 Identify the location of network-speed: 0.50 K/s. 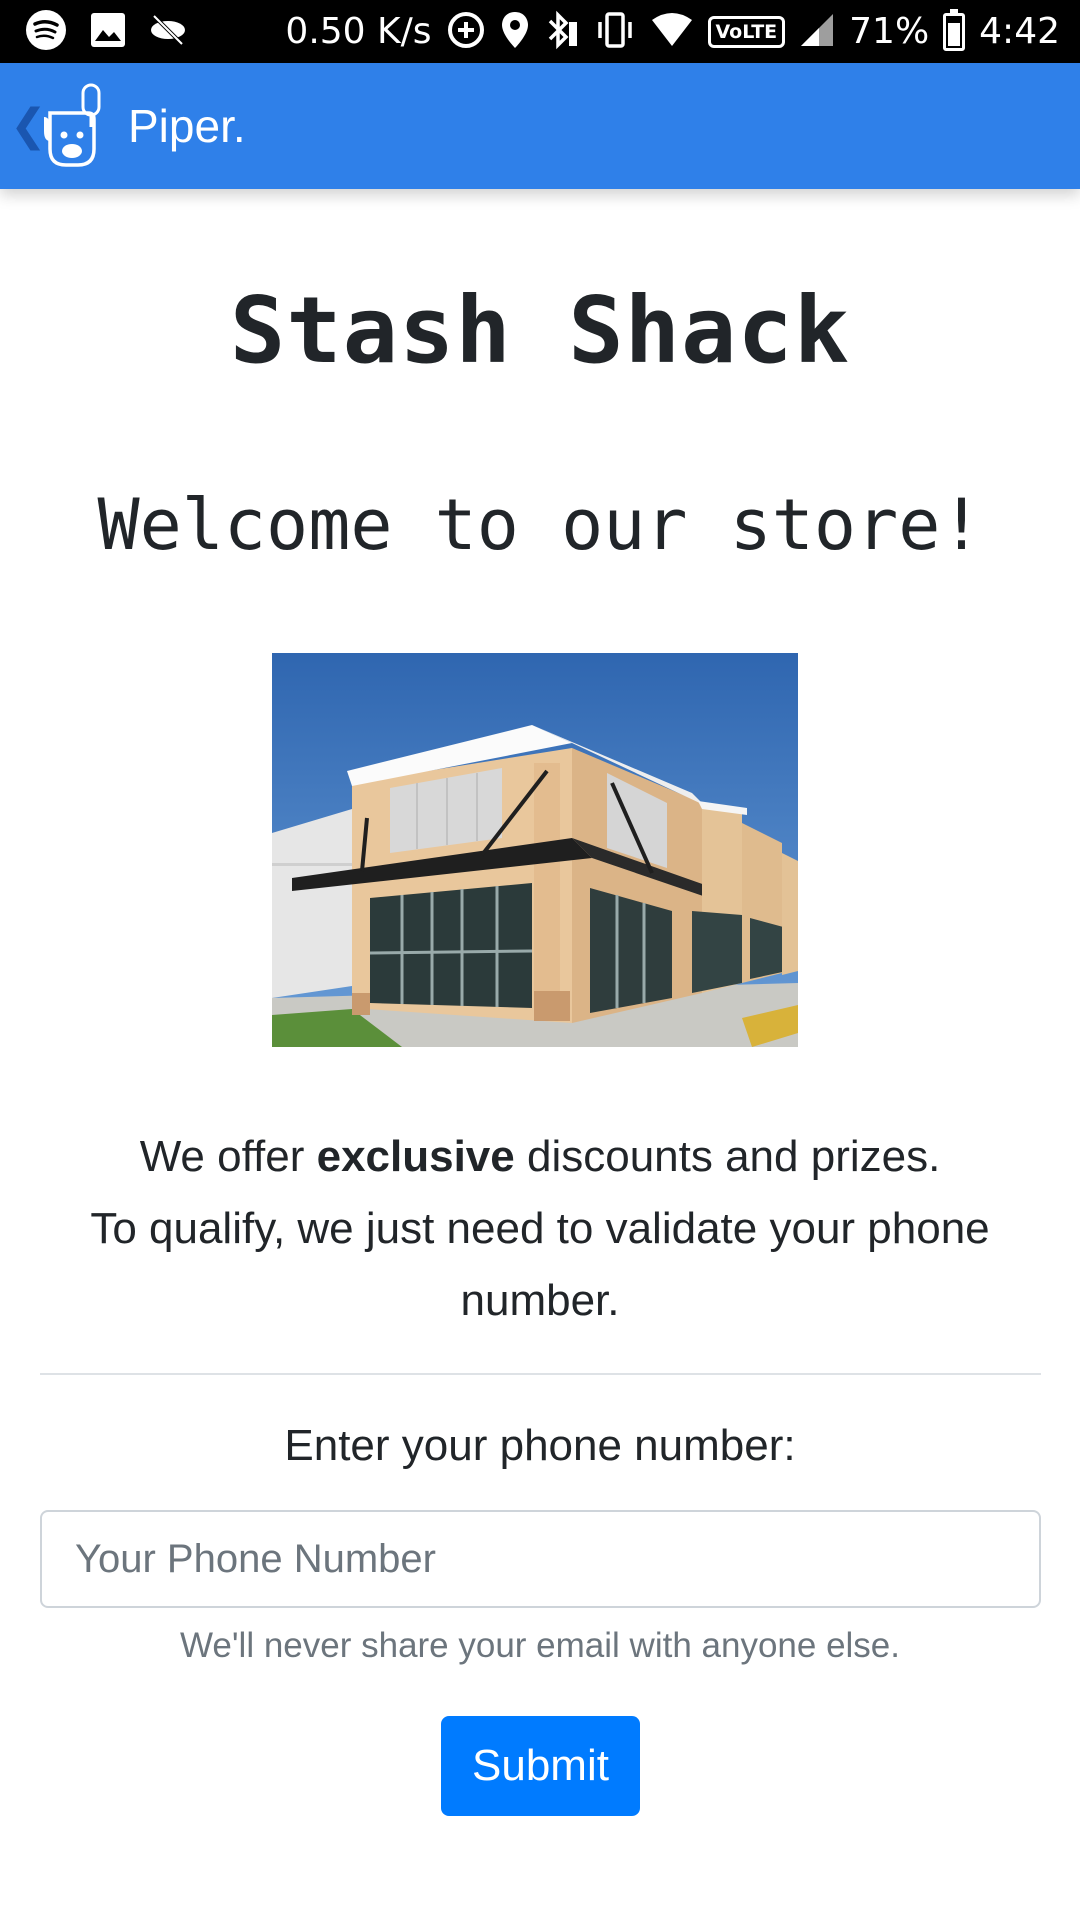
(358, 31).